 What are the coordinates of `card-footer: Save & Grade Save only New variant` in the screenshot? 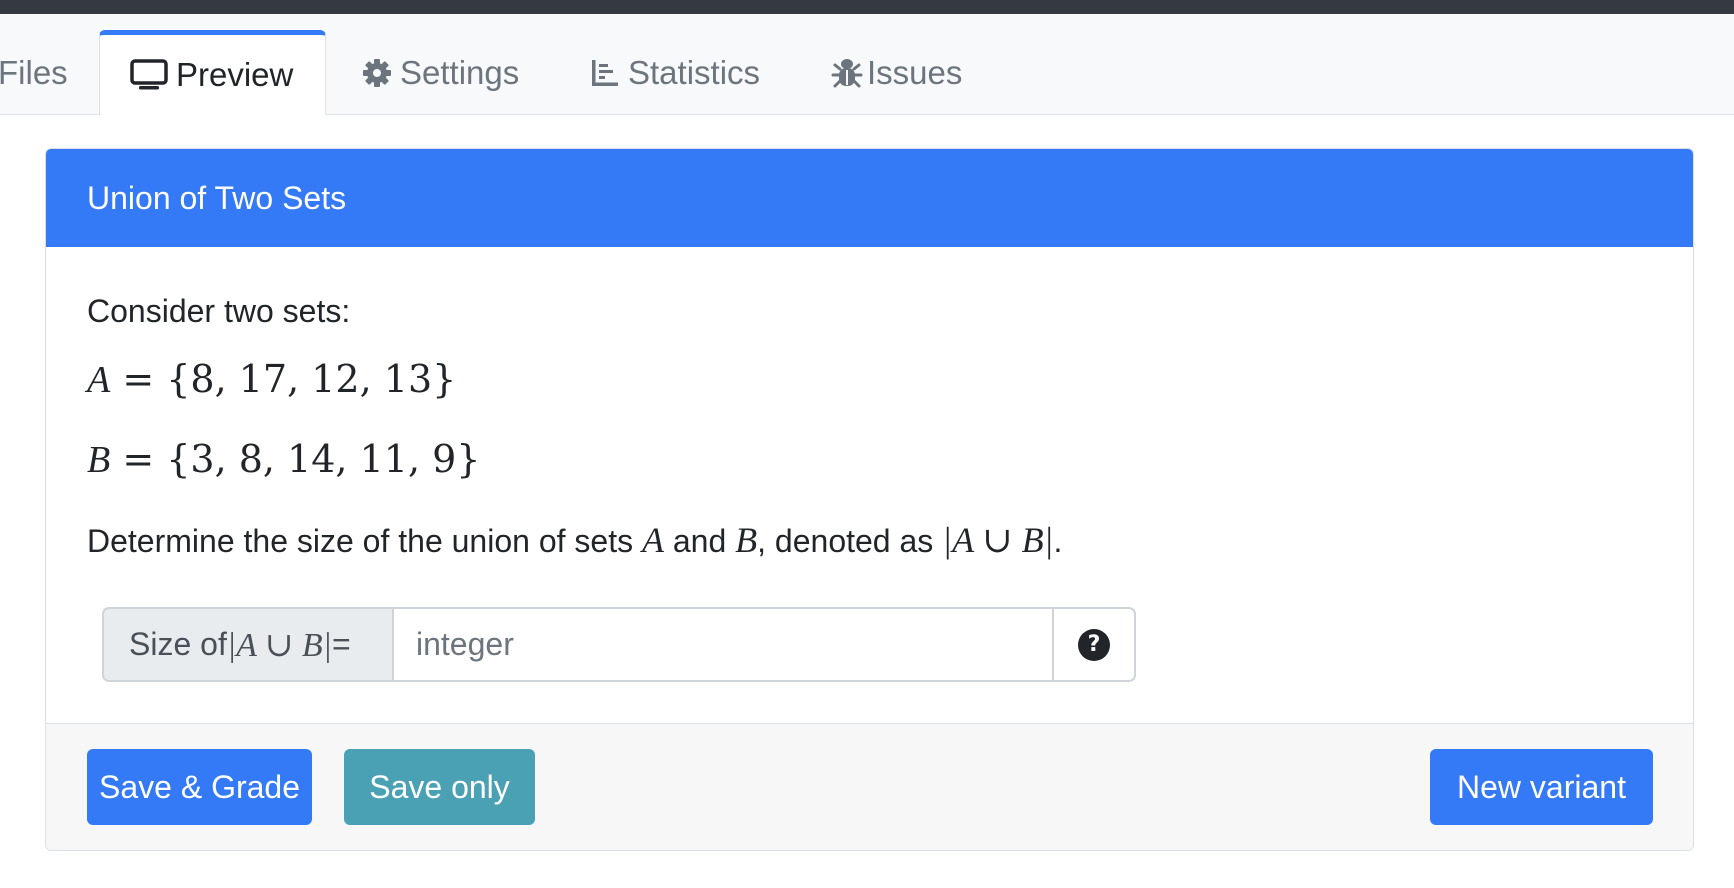 It's located at (869, 786).